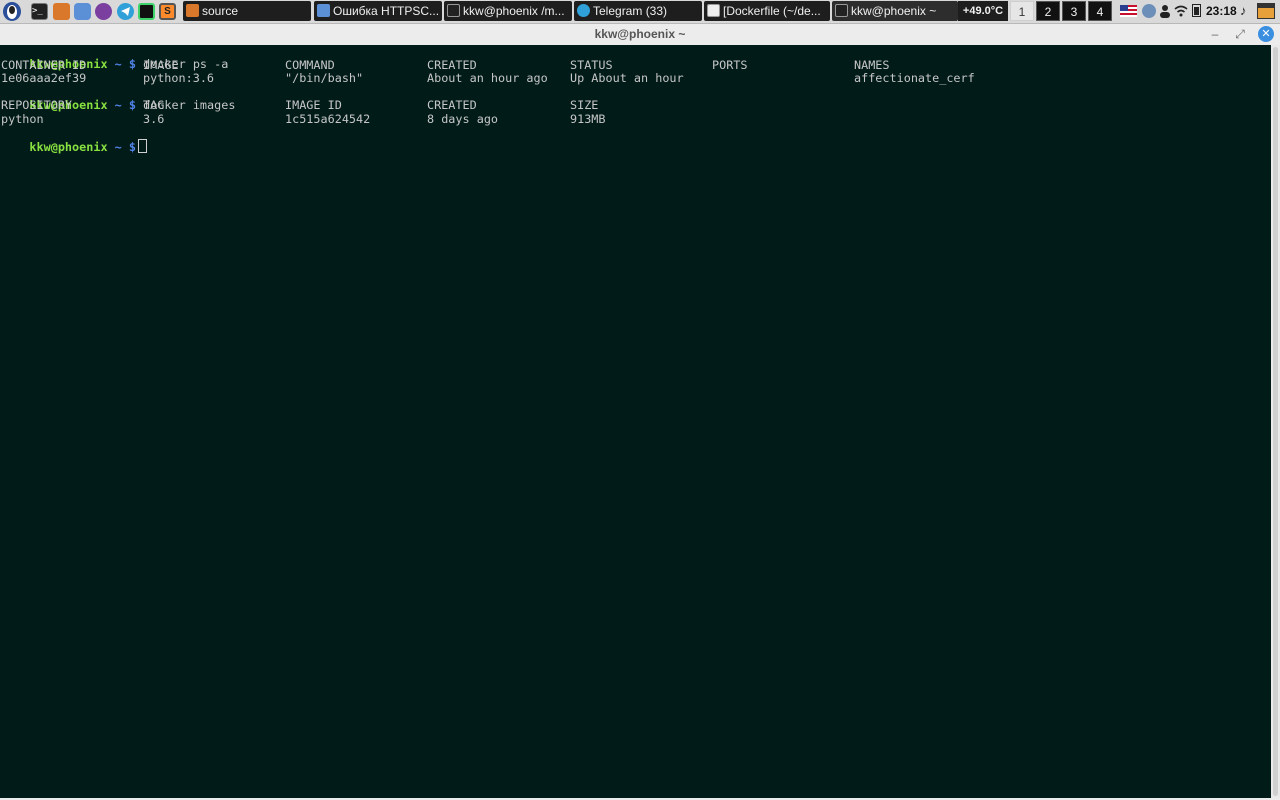 The height and width of the screenshot is (800, 1280). What do you see at coordinates (179, 78) in the screenshot?
I see `ps-cell: python:3.6` at bounding box center [179, 78].